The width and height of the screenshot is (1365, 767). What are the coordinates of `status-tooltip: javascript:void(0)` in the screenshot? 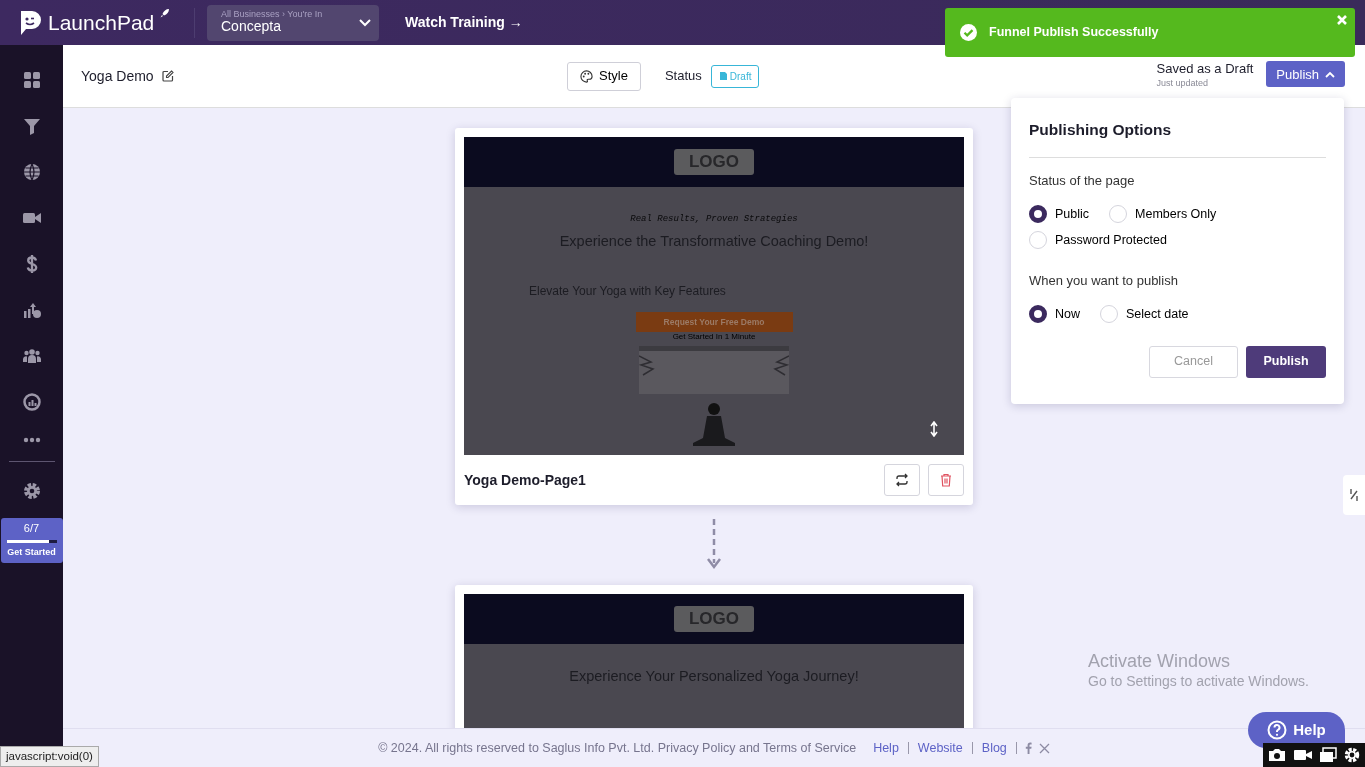 It's located at (49, 756).